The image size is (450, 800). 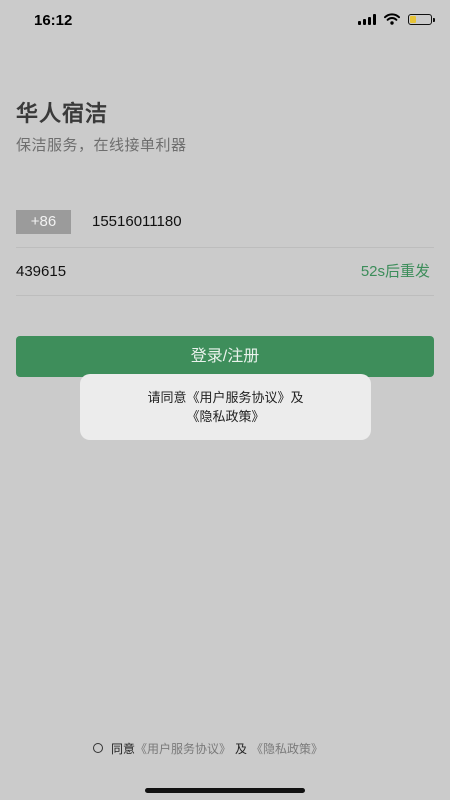 What do you see at coordinates (225, 356) in the screenshot?
I see `login-register-button: 登录/注册` at bounding box center [225, 356].